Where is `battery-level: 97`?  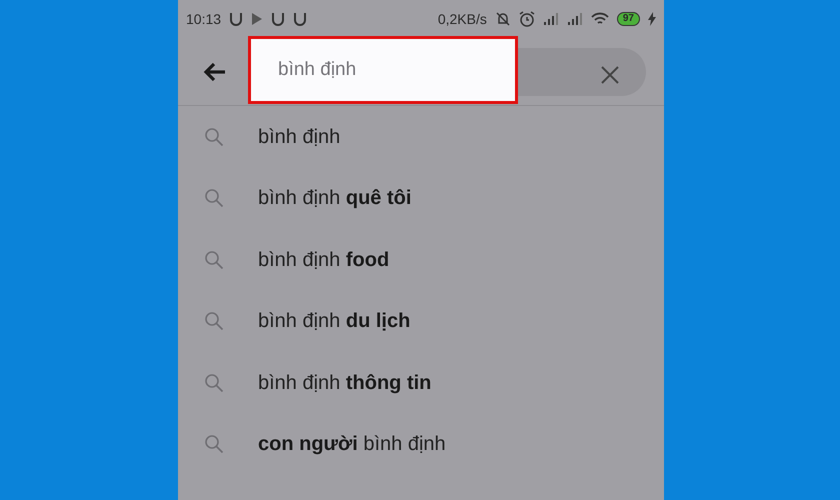 battery-level: 97 is located at coordinates (628, 19).